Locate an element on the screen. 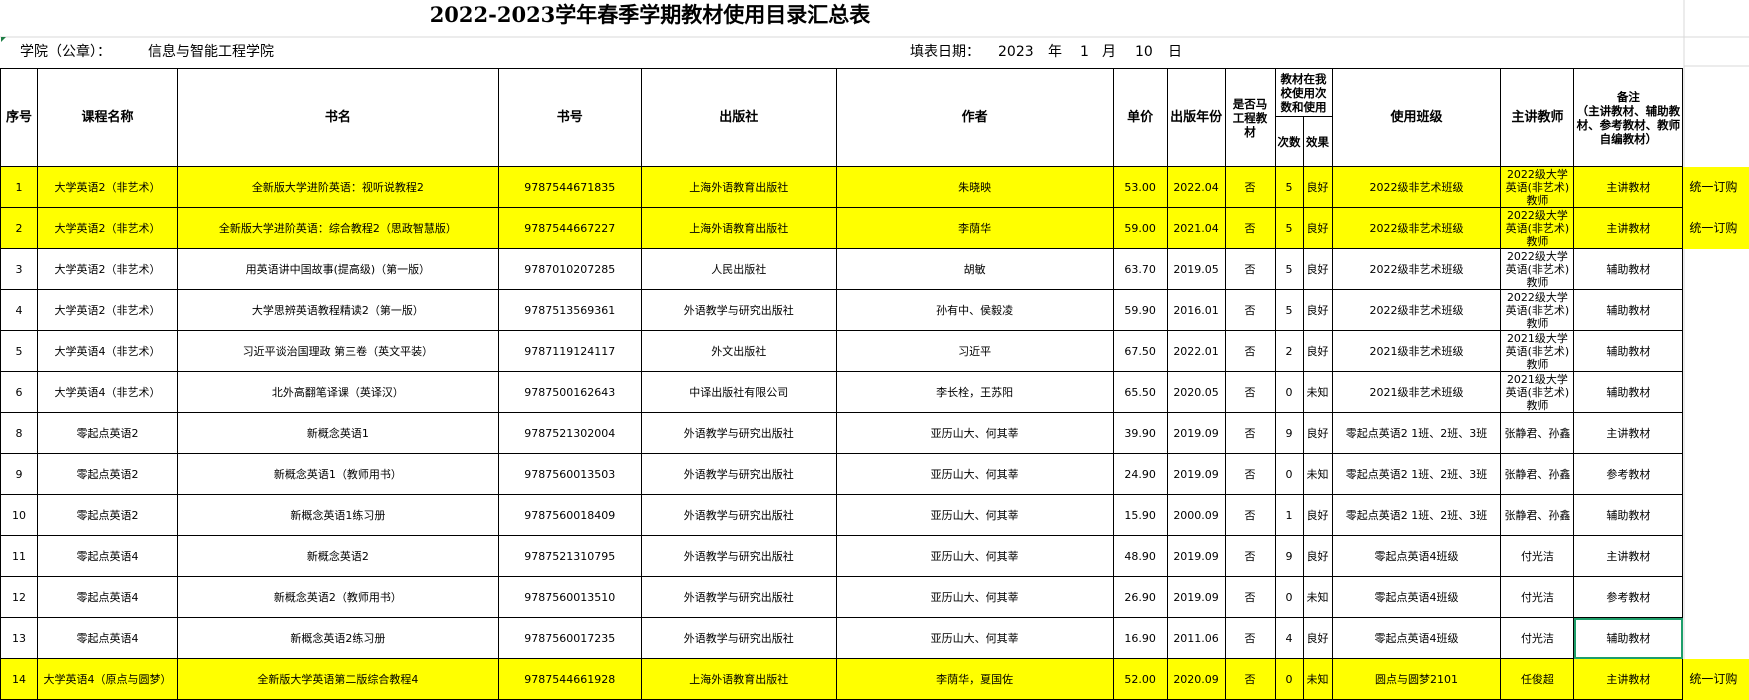 This screenshot has width=1749, height=700. cell-book: 北外高翻笔译课（英译汉） is located at coordinates (337, 392).